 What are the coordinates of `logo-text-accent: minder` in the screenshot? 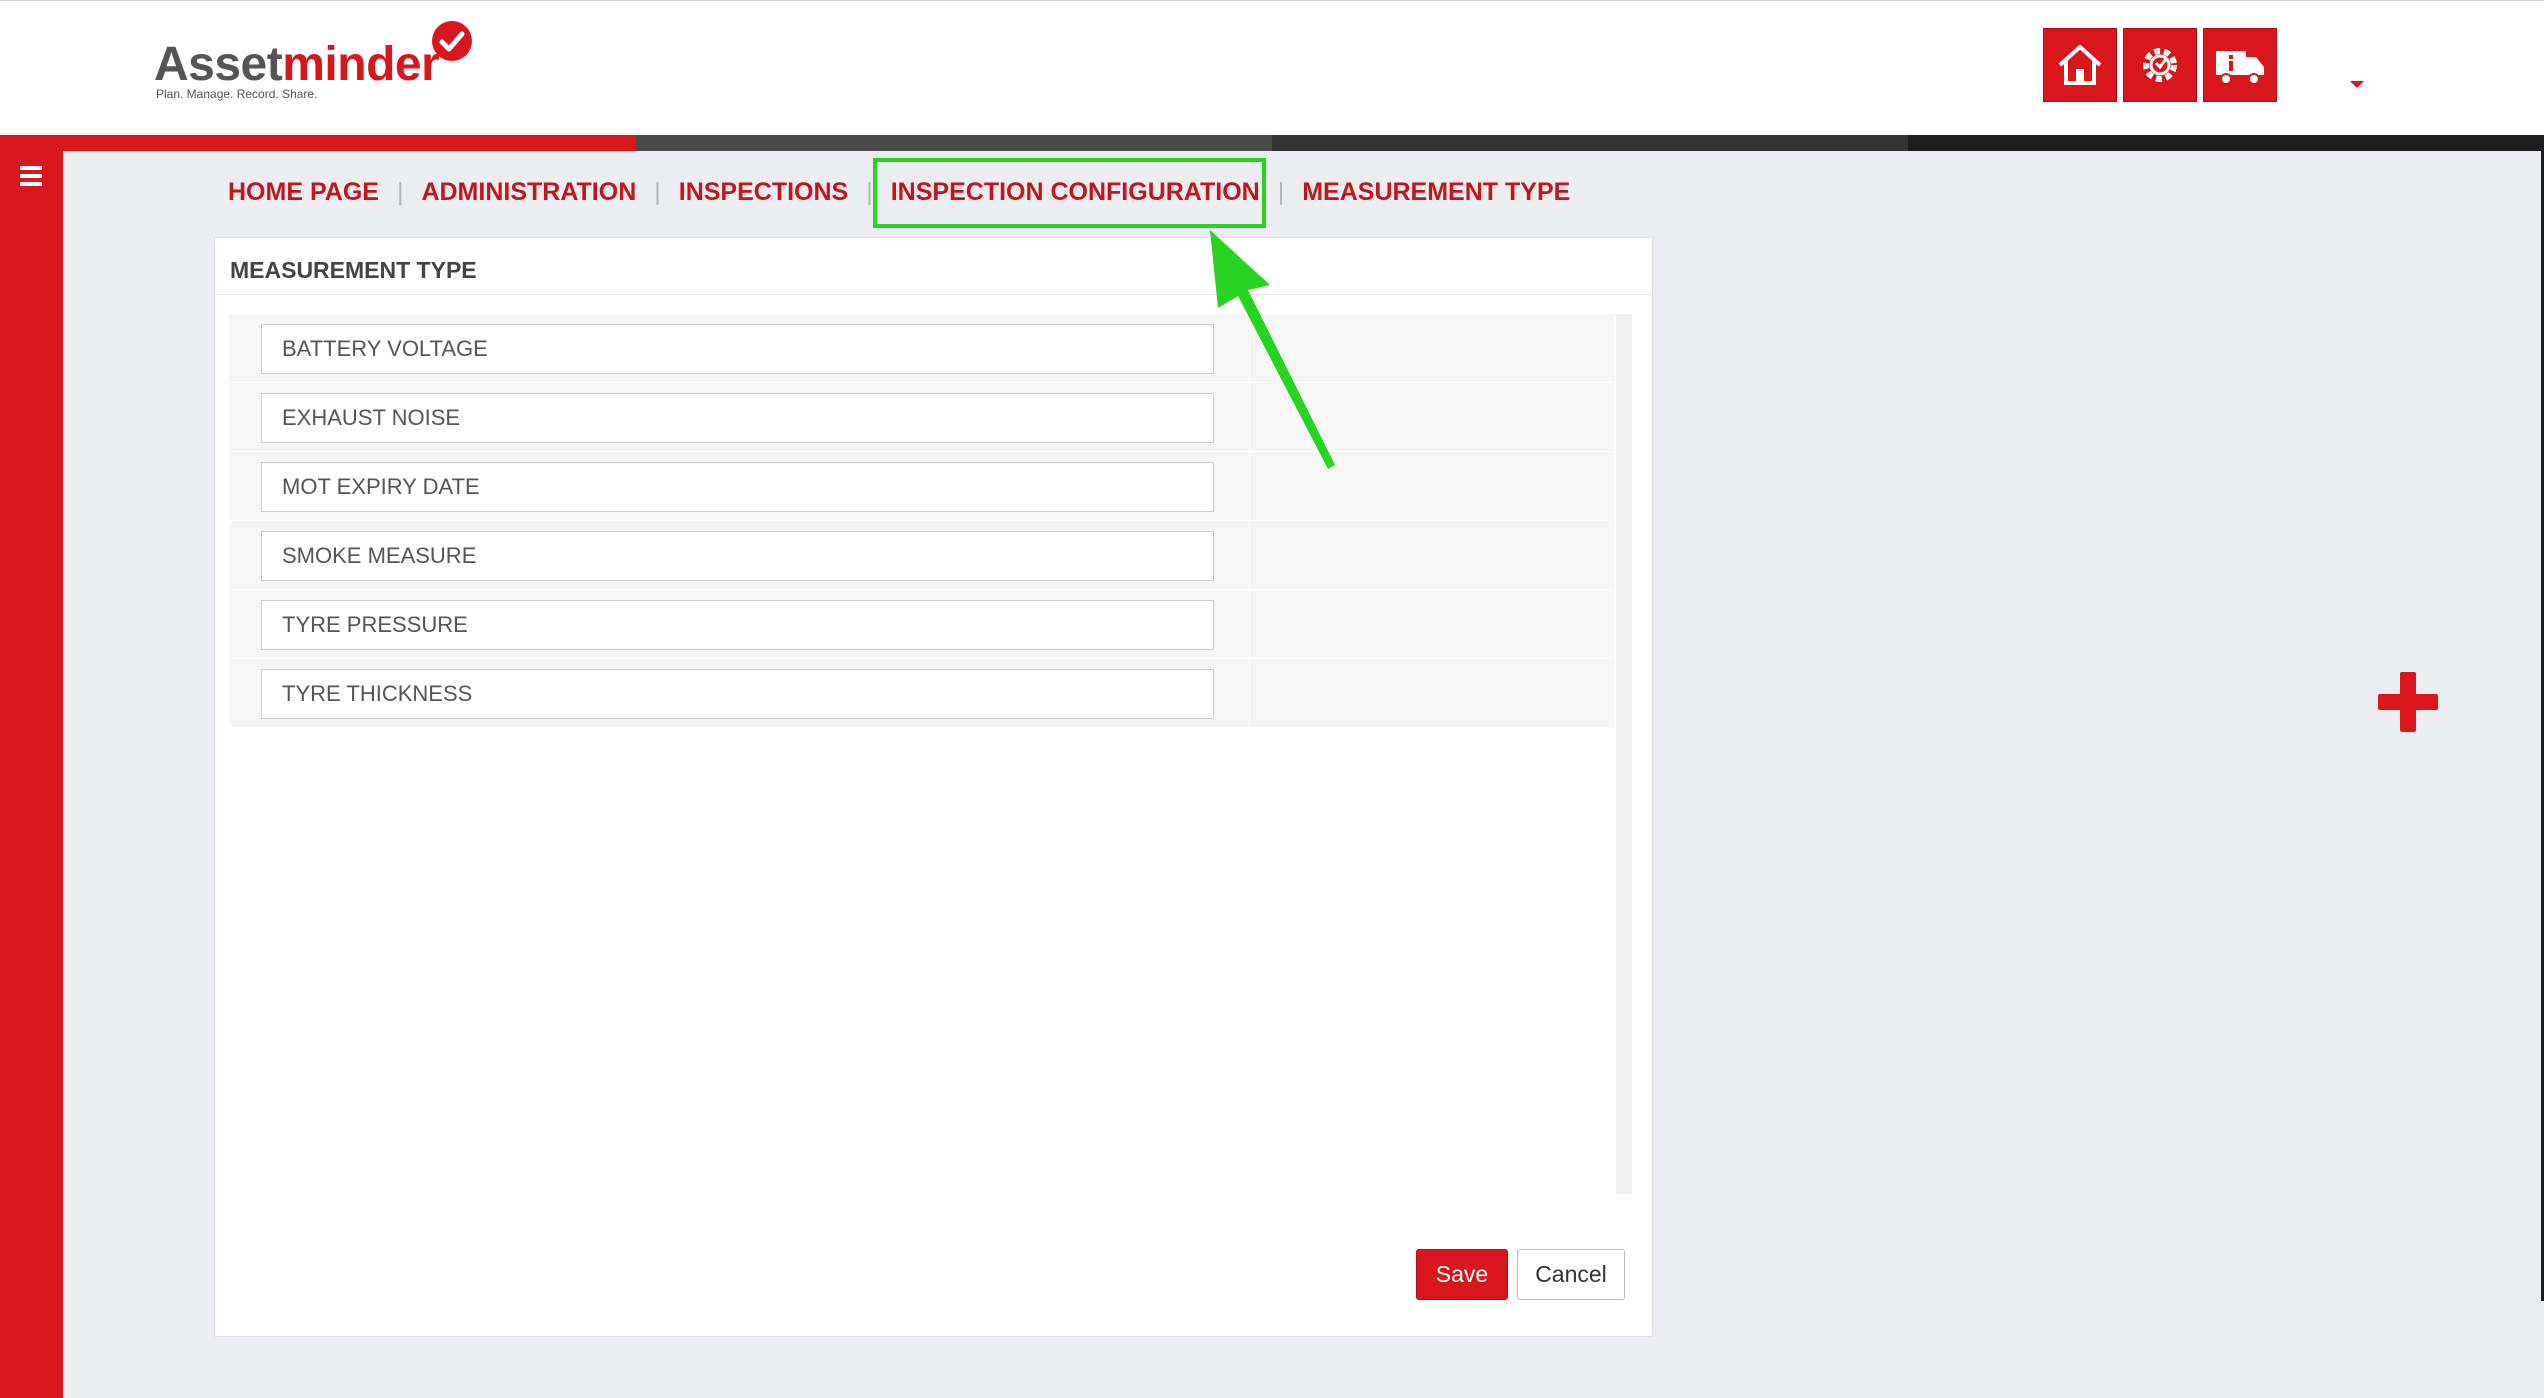 It's located at (361, 64).